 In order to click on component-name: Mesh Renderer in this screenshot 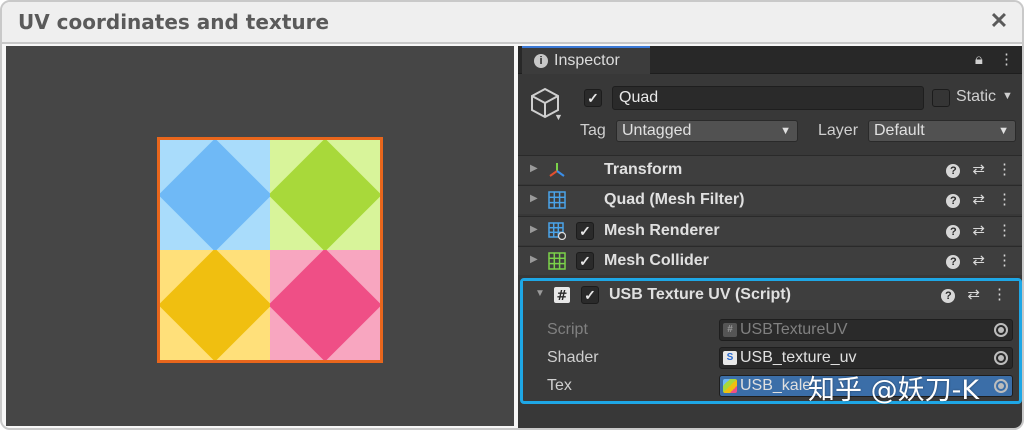, I will do `click(662, 230)`.